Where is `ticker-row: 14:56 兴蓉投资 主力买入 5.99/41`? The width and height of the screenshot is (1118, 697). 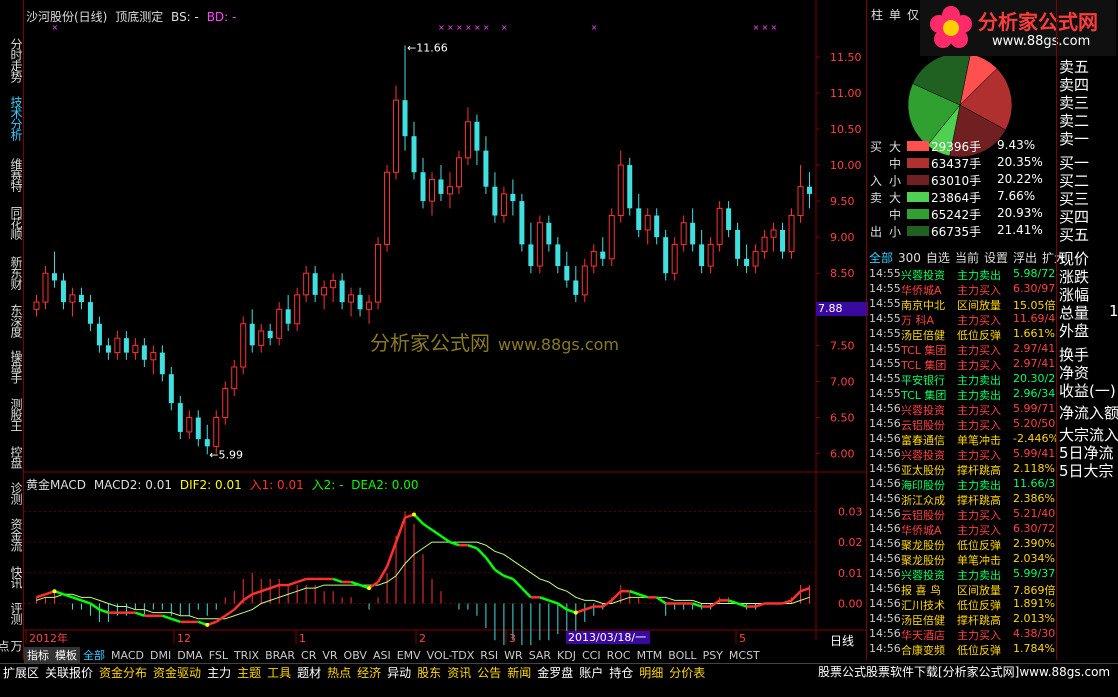
ticker-row: 14:56 兴蓉投资 主力买入 5.99/41 is located at coordinates (962, 454).